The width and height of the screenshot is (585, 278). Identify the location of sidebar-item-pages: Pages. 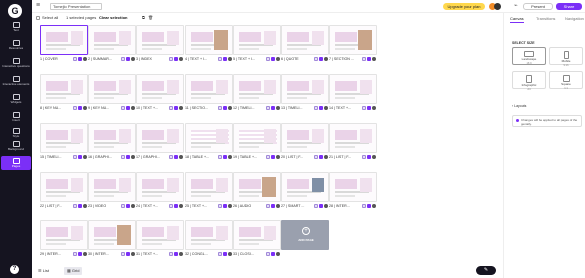
(16, 163).